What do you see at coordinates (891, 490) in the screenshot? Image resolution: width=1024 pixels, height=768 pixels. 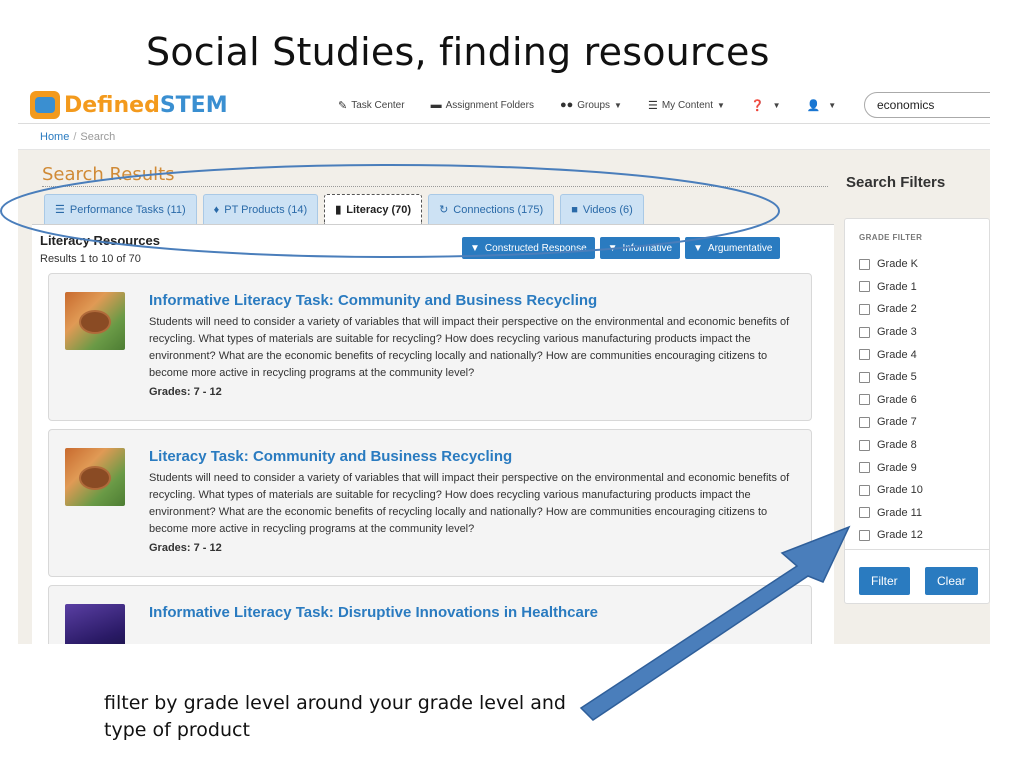 I see `grade-checkbox-row: Grade 10` at bounding box center [891, 490].